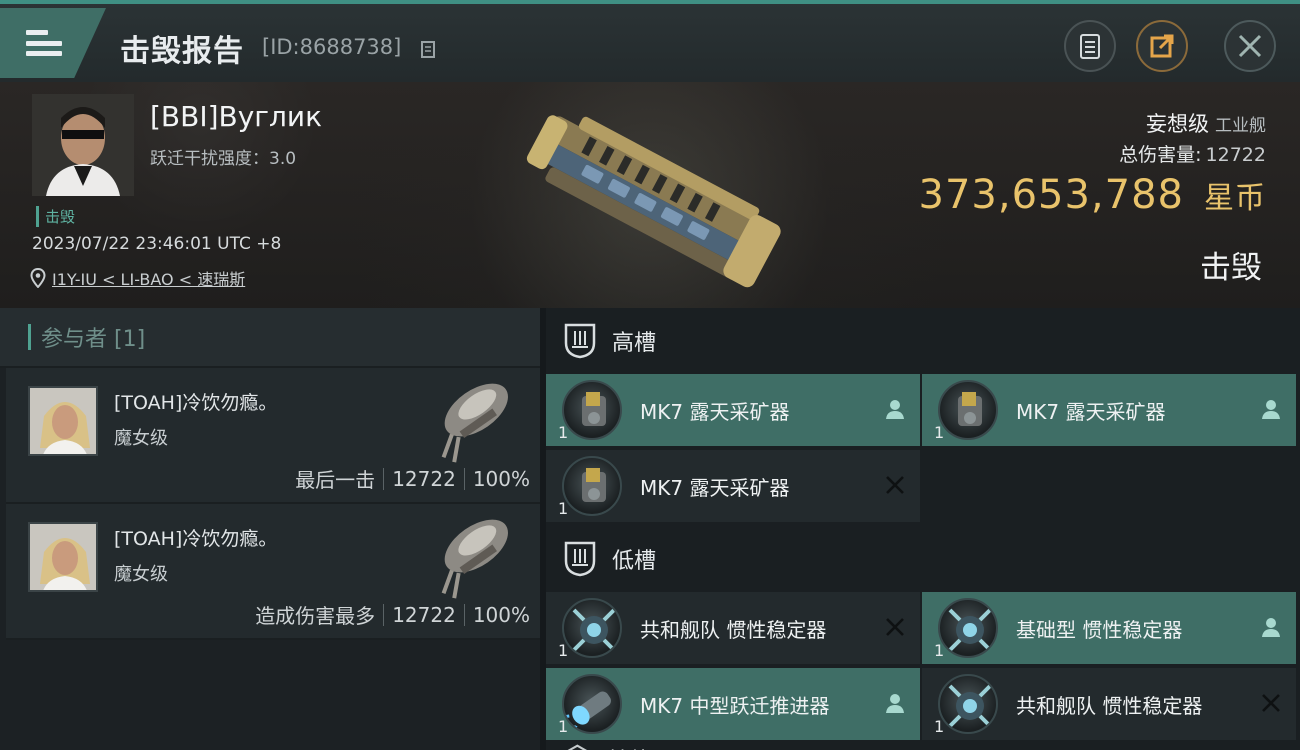 The image size is (1300, 750). Describe the element at coordinates (332, 47) in the screenshot. I see `report-id: [ID:8688738]` at that location.